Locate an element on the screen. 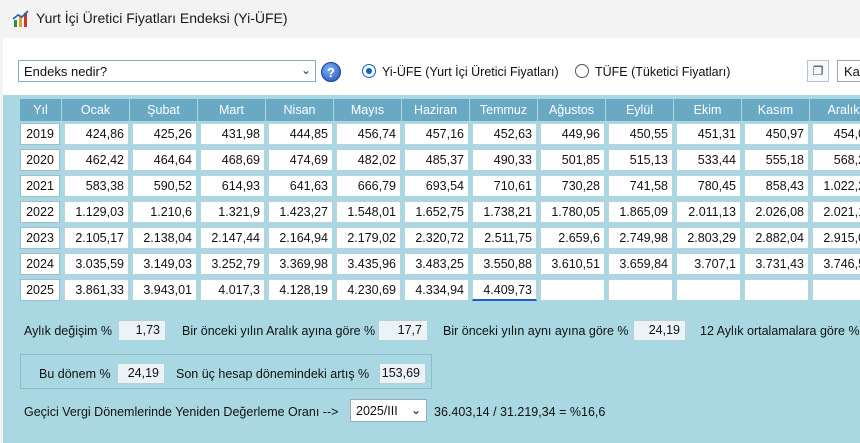 Image resolution: width=860 pixels, height=443 pixels. value-cell: 1.210,6 is located at coordinates (164, 212).